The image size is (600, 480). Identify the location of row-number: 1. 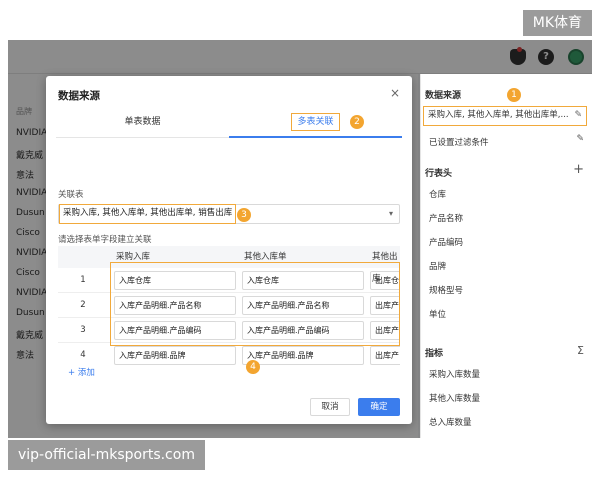
(83, 280).